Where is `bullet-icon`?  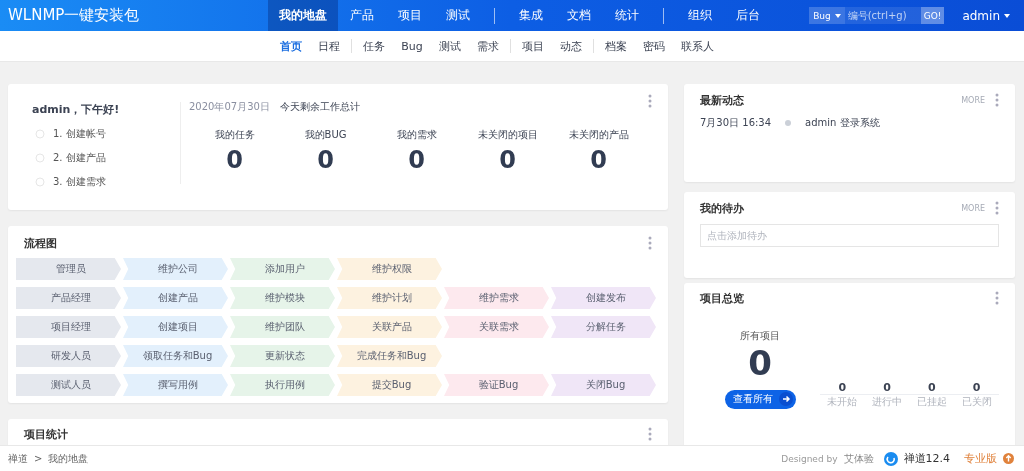
bullet-icon is located at coordinates (788, 123).